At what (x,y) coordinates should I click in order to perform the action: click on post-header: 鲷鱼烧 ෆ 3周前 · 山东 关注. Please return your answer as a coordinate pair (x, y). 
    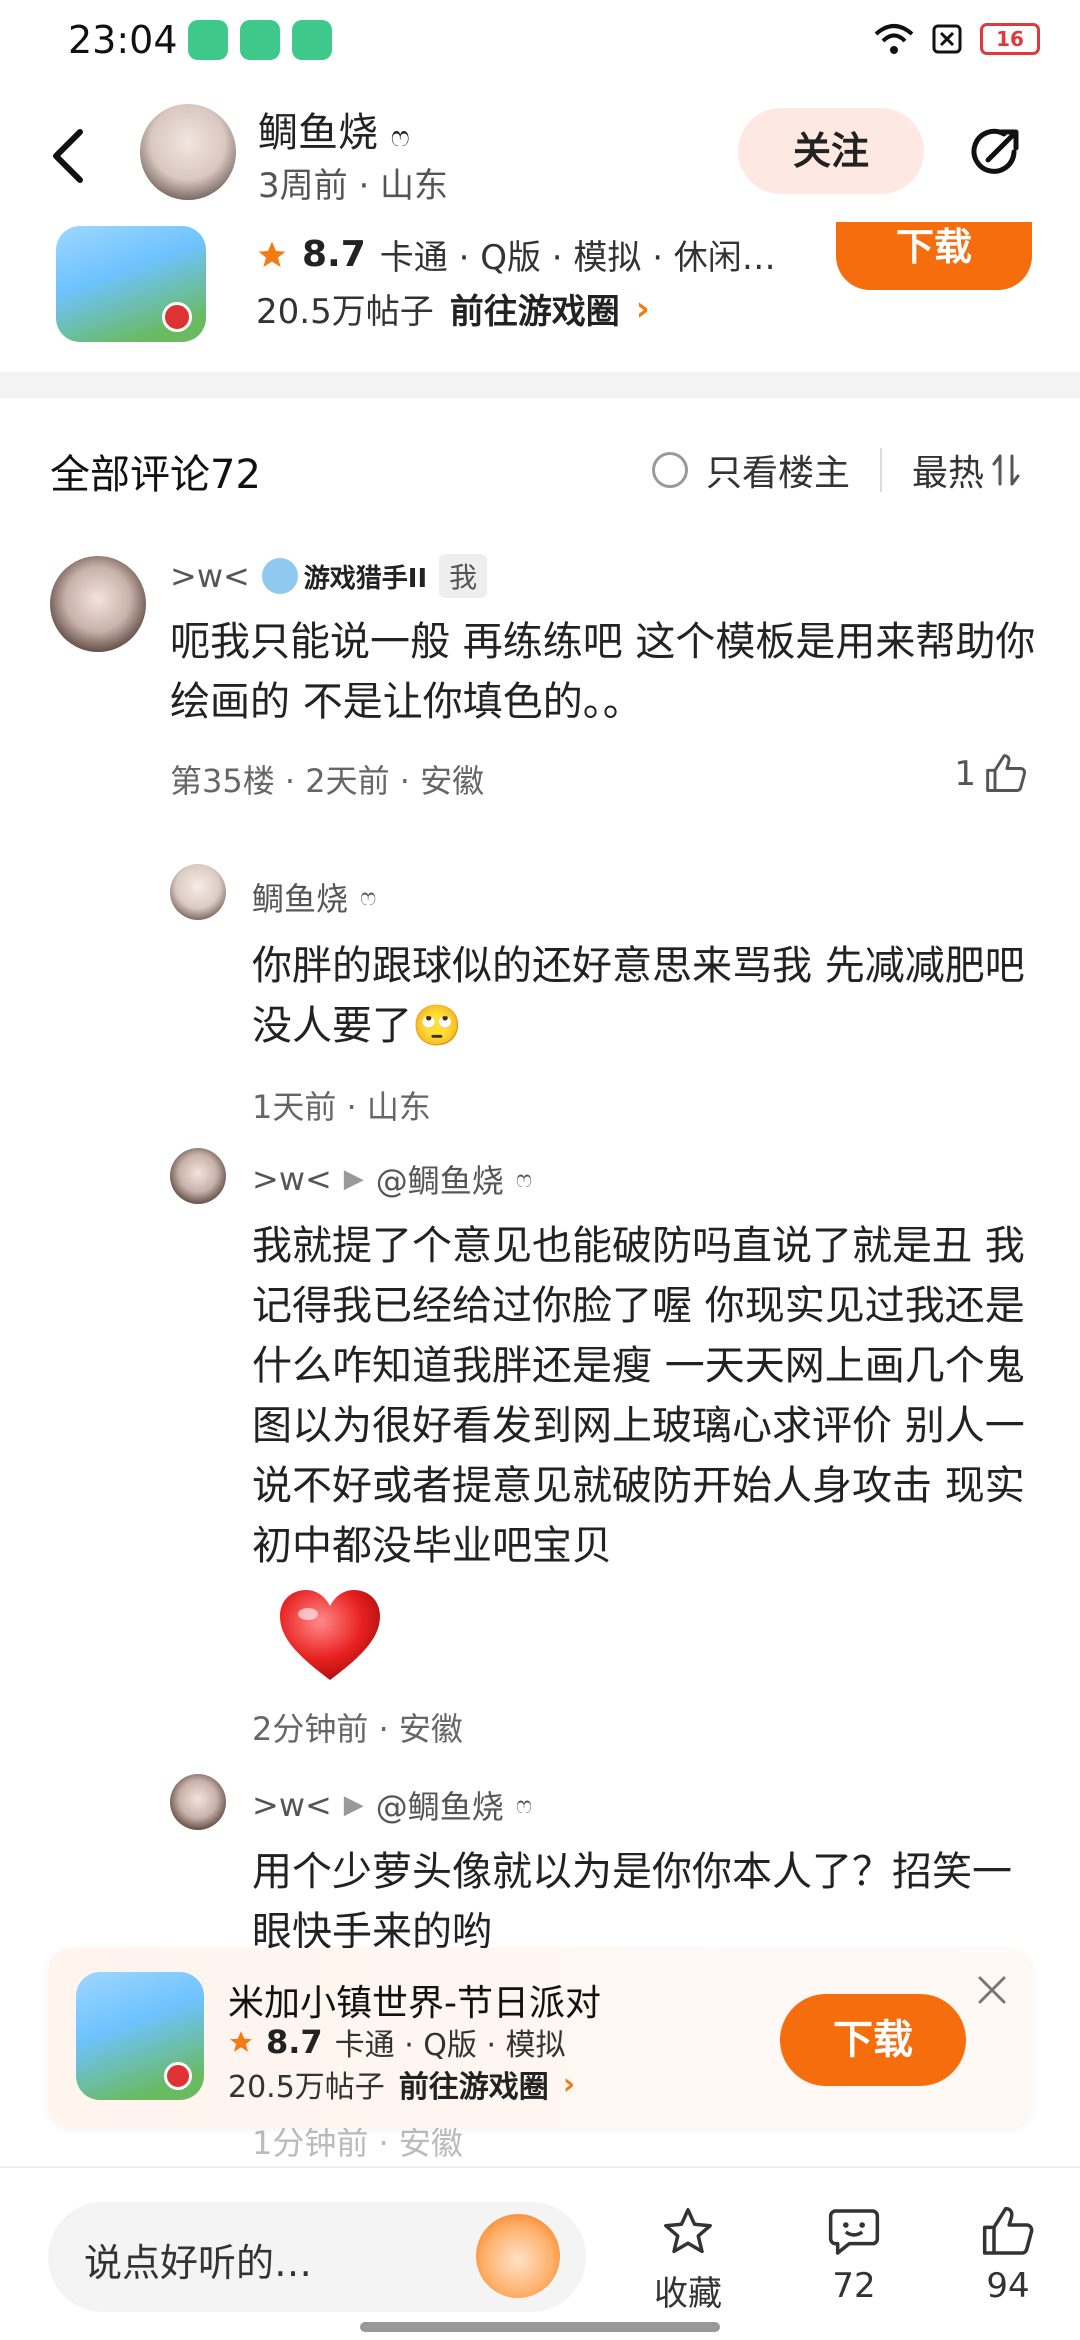
    Looking at the image, I should click on (540, 152).